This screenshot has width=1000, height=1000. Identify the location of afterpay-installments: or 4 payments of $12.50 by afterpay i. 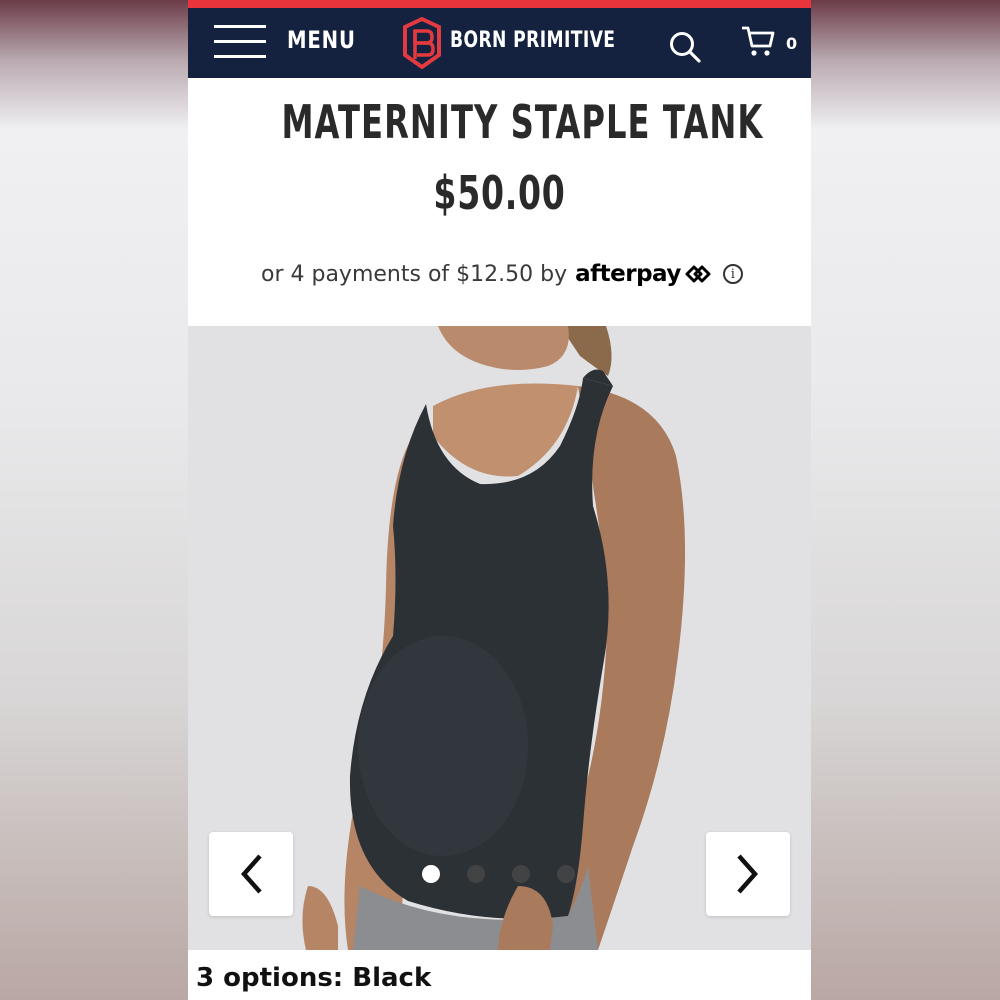
(502, 274).